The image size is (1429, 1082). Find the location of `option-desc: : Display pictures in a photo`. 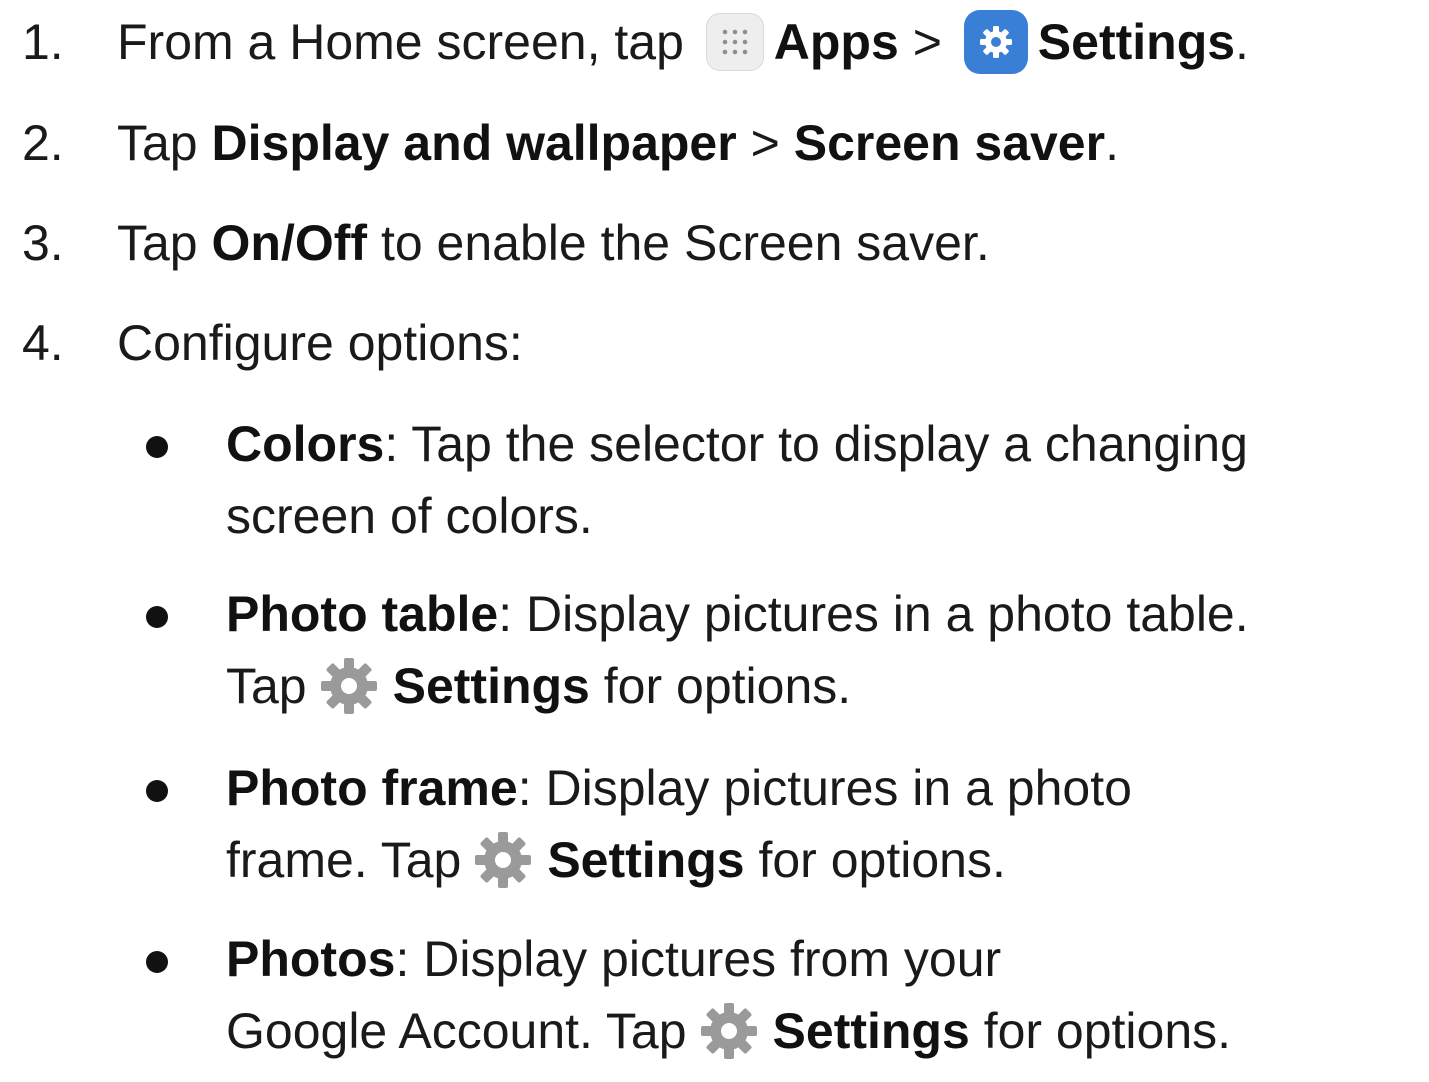

option-desc: : Display pictures in a photo is located at coordinates (824, 788).